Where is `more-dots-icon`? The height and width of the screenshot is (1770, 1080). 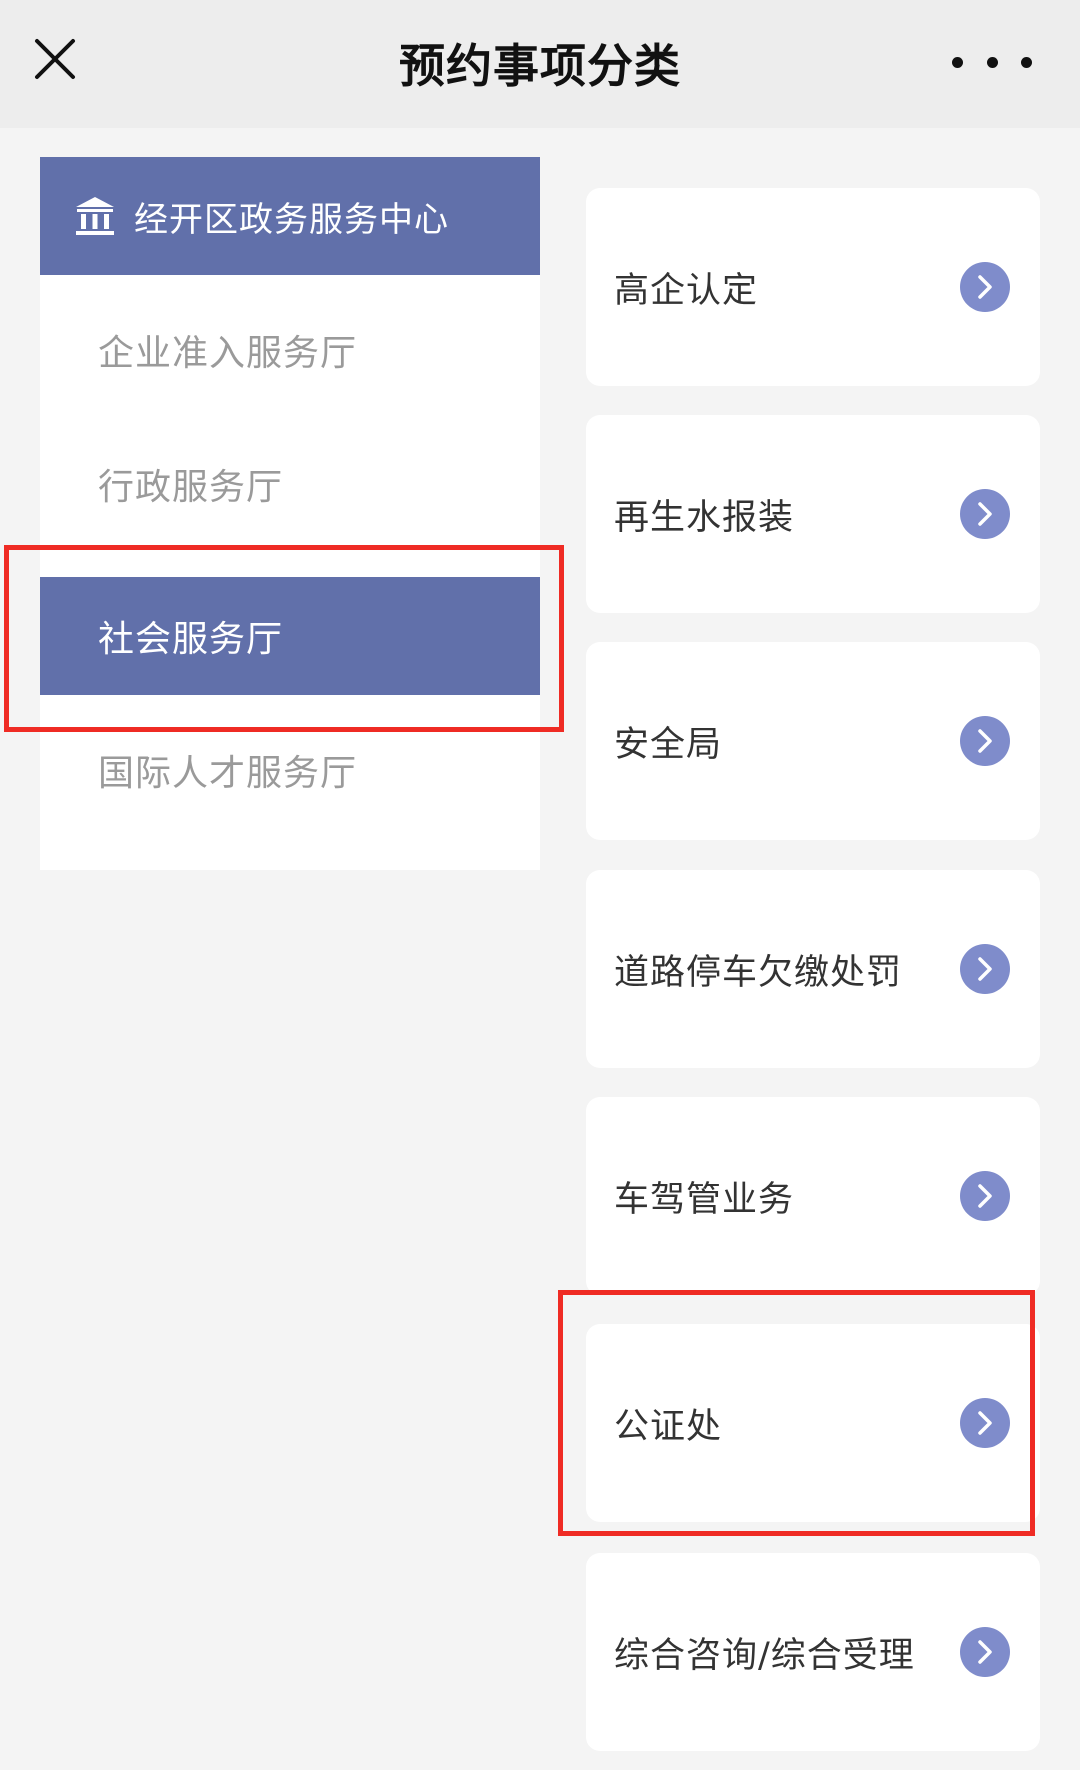 more-dots-icon is located at coordinates (957, 62).